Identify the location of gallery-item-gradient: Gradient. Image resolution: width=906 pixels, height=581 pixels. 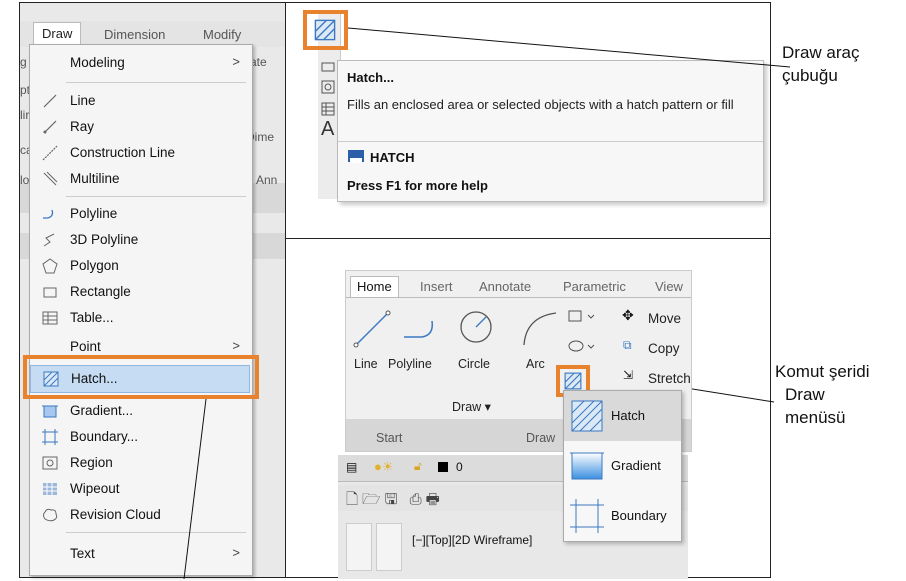
(622, 466).